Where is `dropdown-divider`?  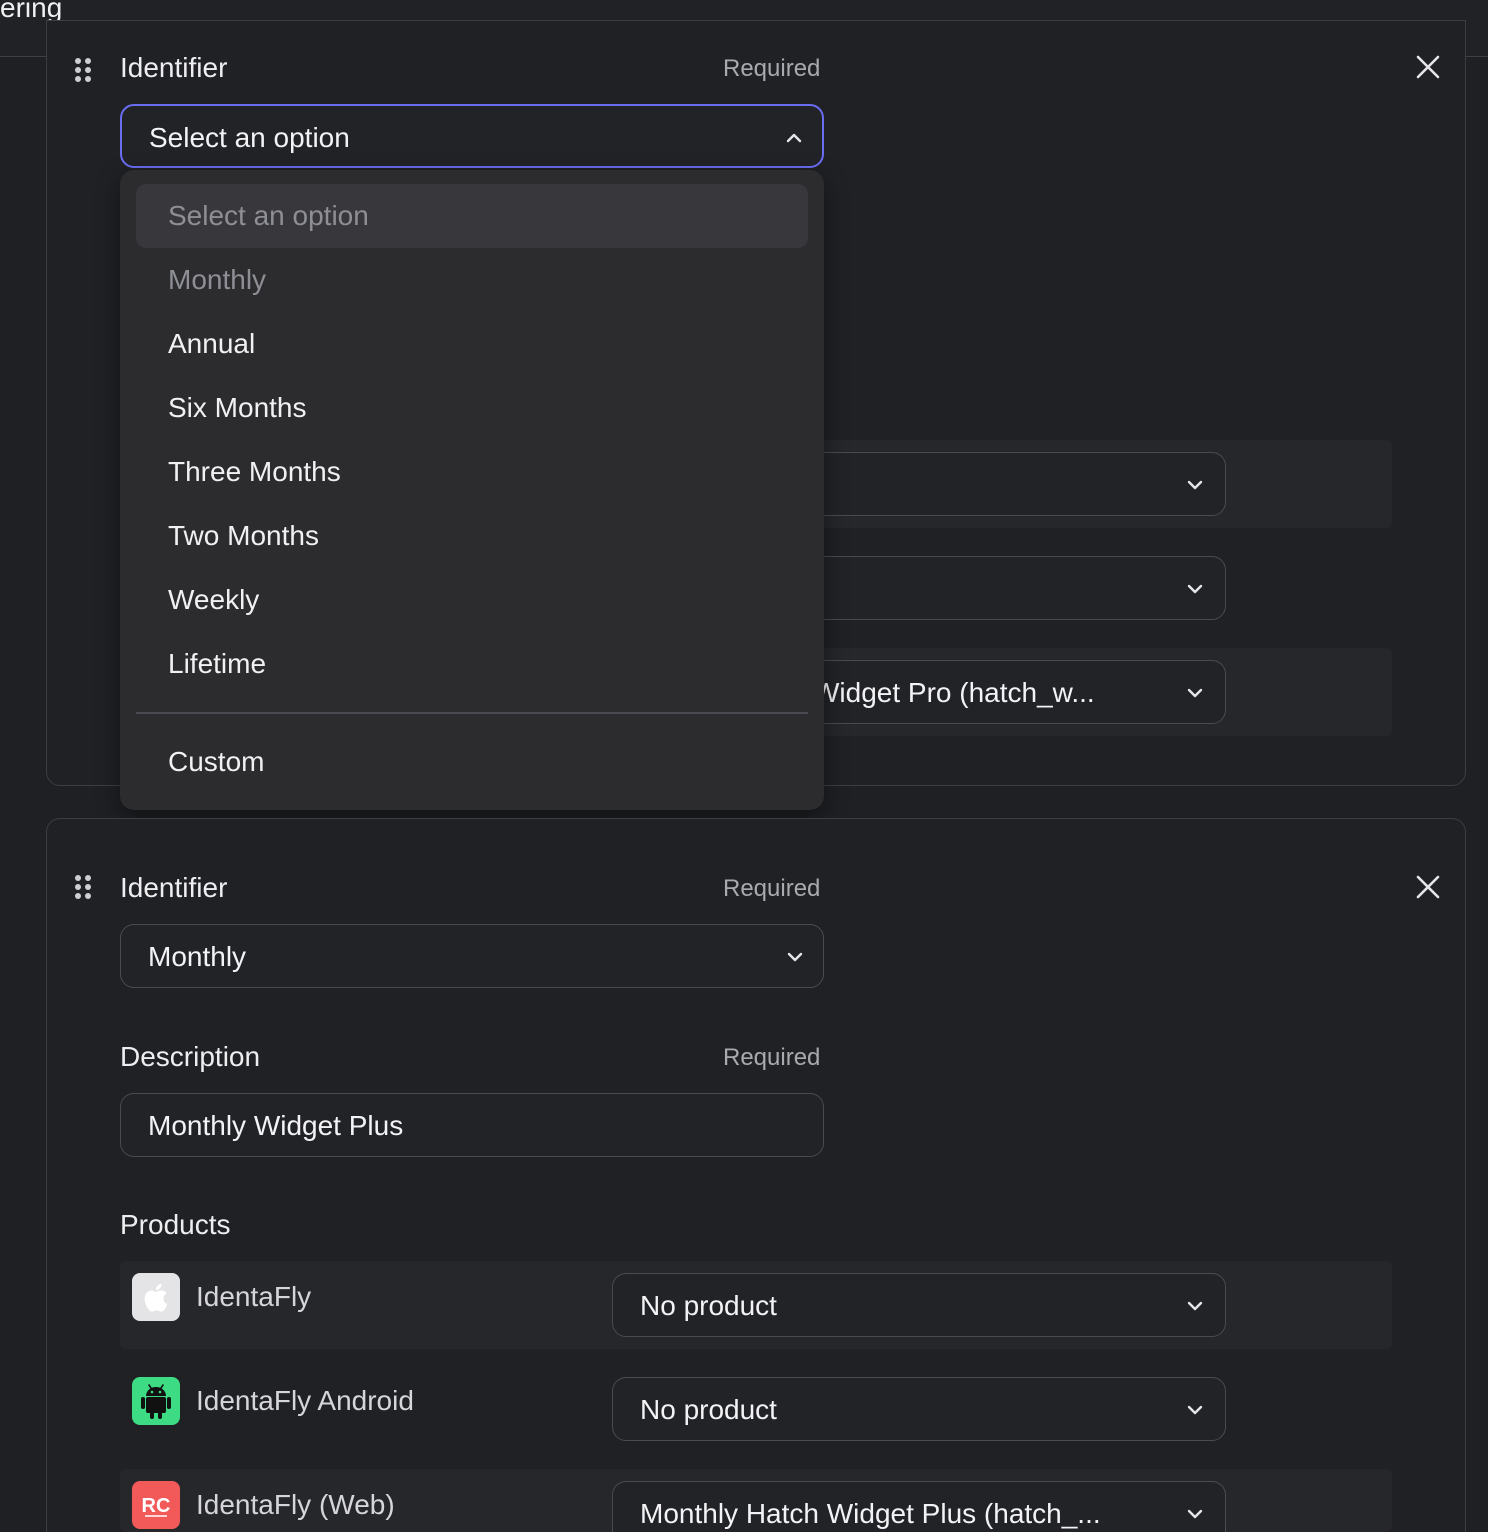
dropdown-divider is located at coordinates (472, 713).